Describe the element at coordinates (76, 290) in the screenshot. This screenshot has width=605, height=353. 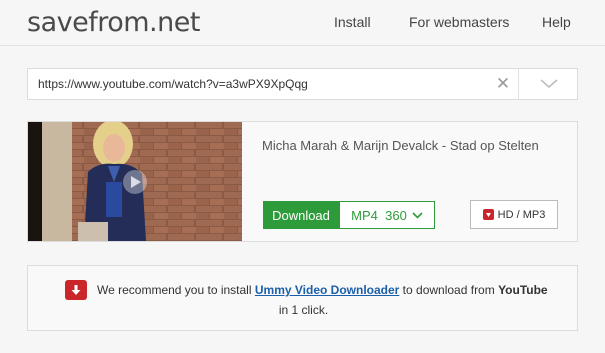
I see `download-arrow-icon` at that location.